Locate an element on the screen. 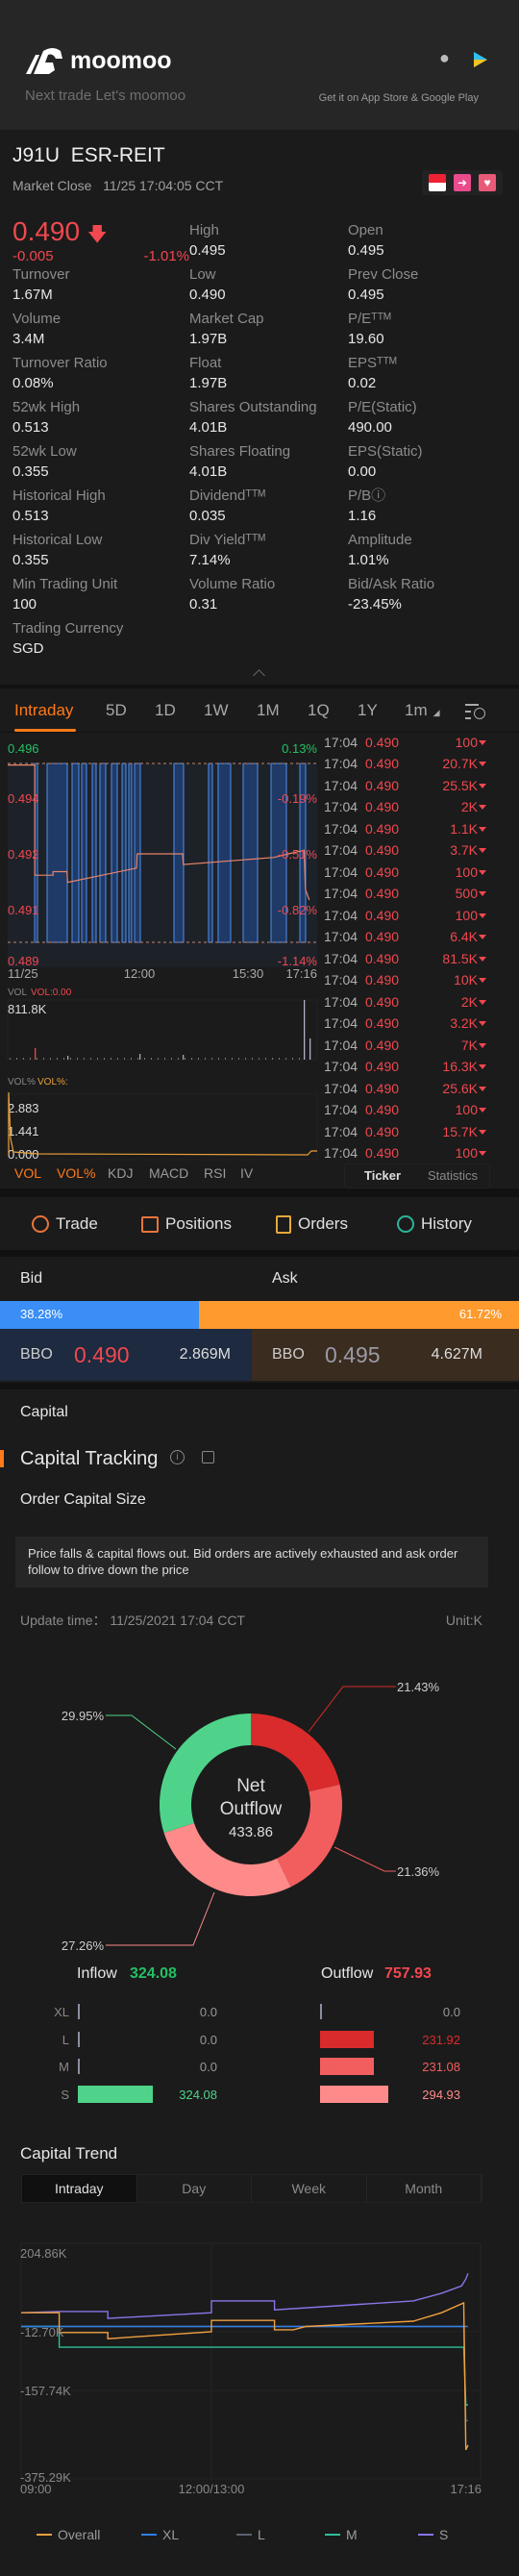  trade-button: Trade is located at coordinates (65, 1224).